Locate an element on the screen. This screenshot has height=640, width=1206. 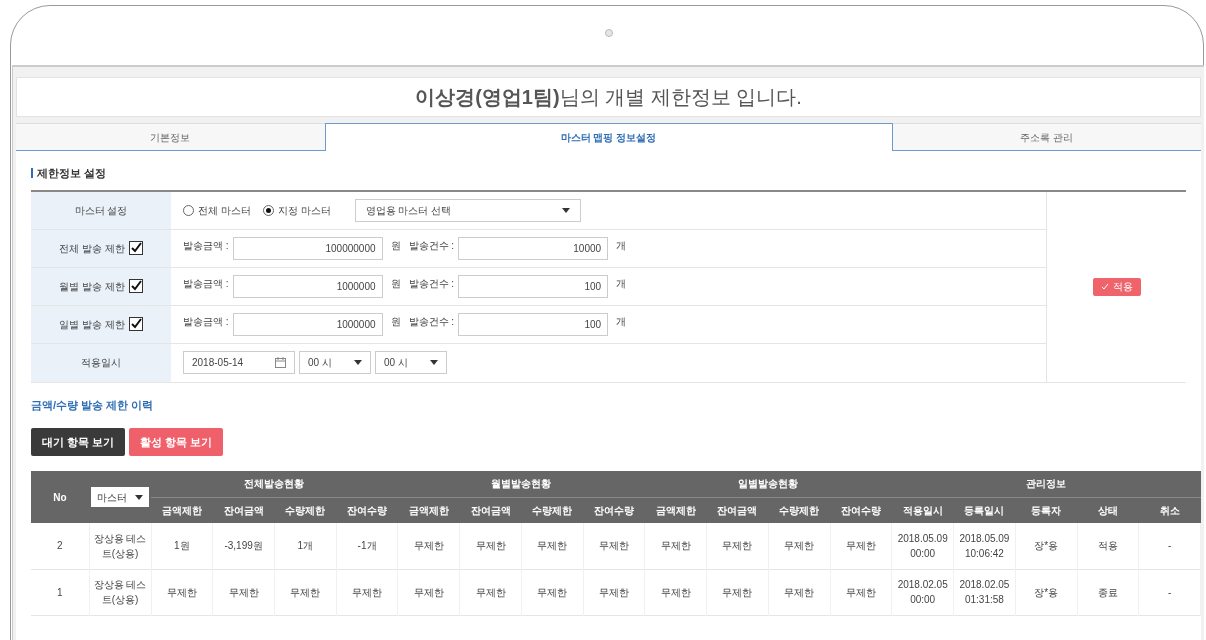
section-marker-icon is located at coordinates (32, 173).